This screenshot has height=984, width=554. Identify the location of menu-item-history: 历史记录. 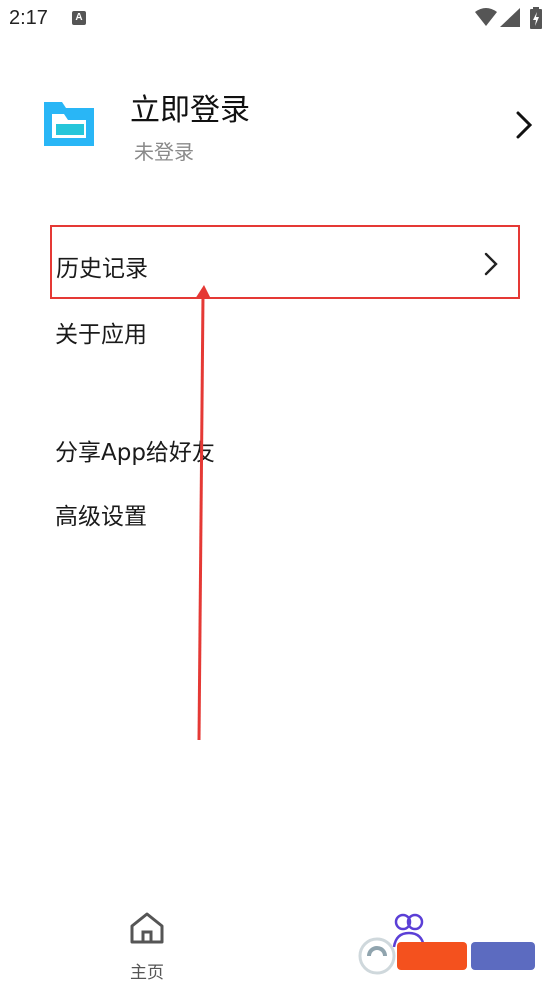
(285, 262).